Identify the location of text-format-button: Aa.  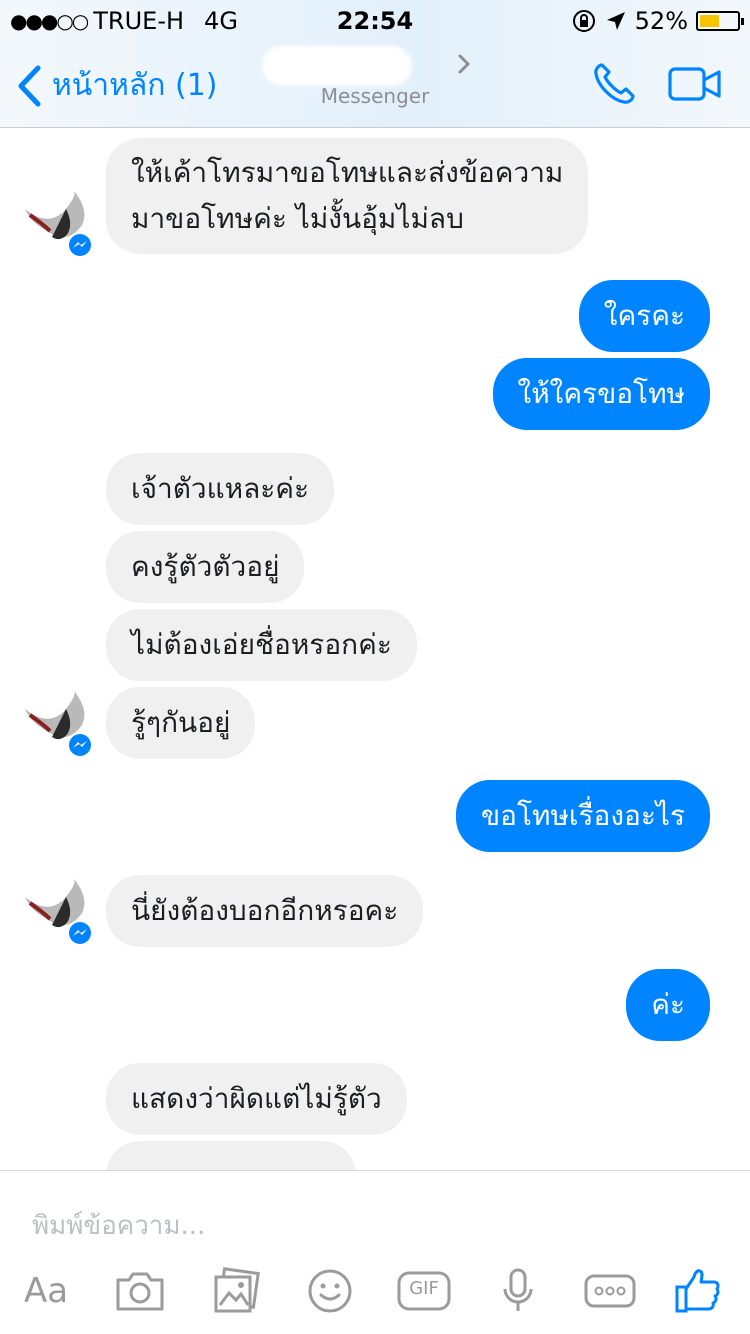
(46, 1291).